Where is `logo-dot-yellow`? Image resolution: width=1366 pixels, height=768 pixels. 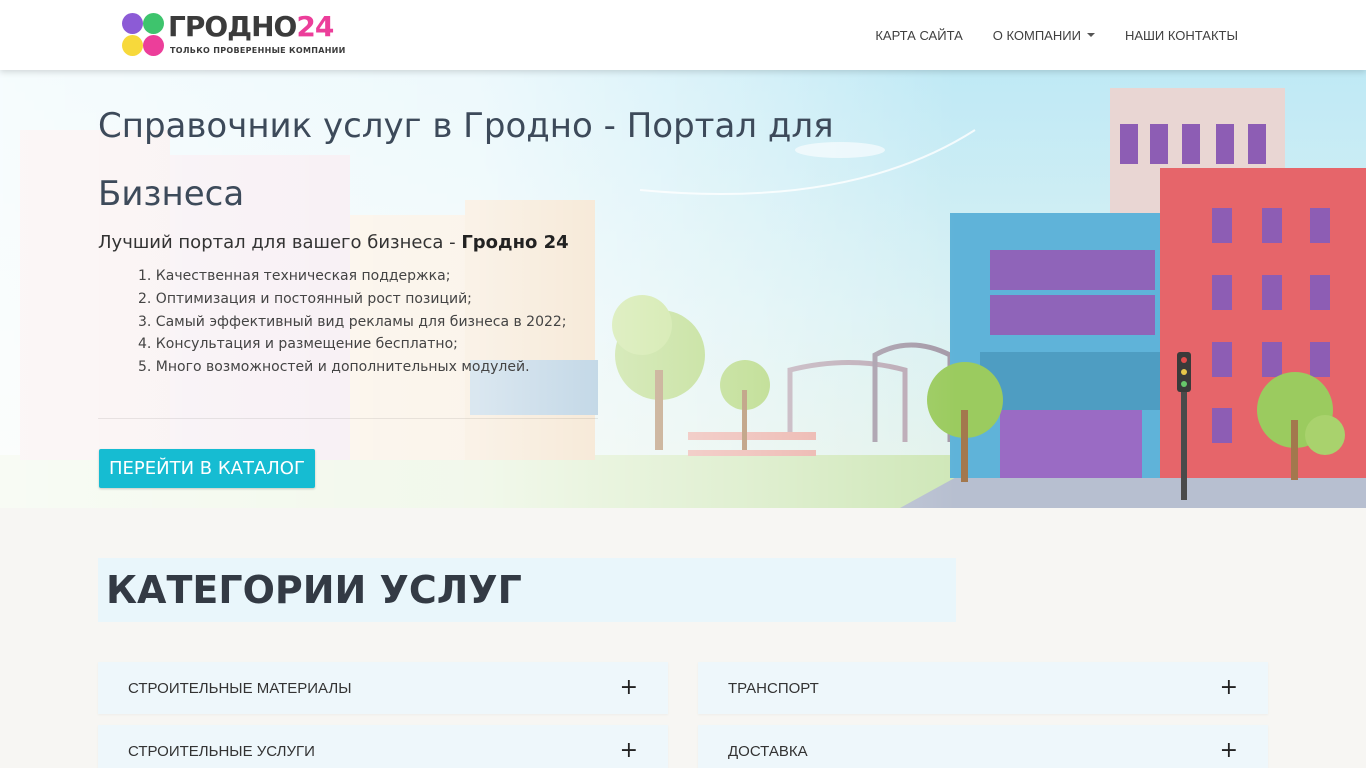 logo-dot-yellow is located at coordinates (132, 45).